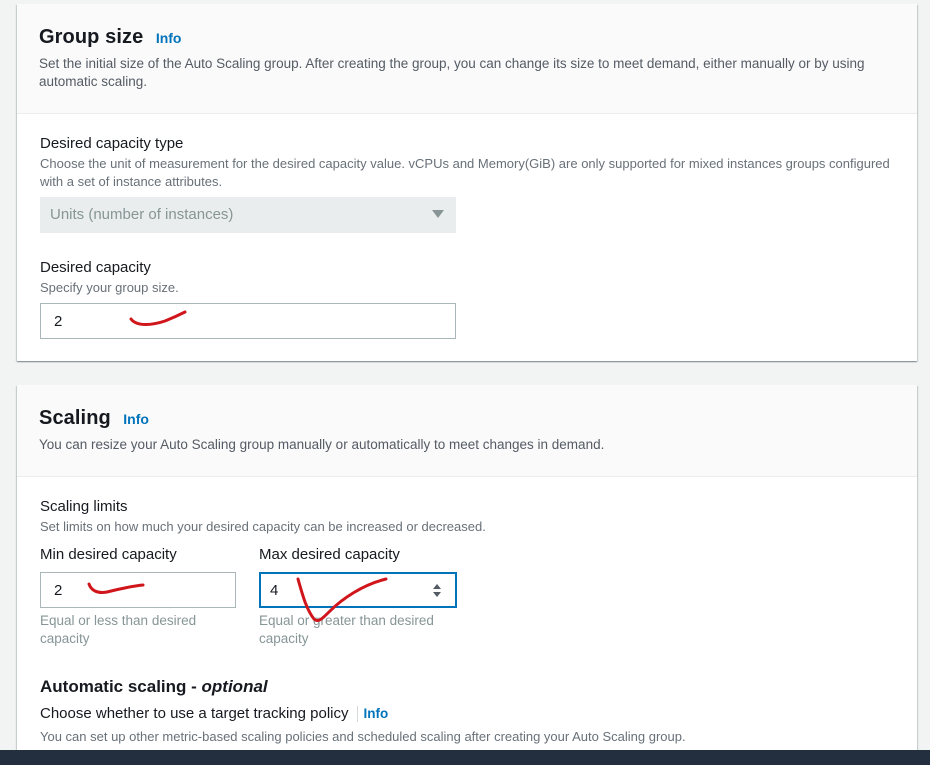 This screenshot has width=930, height=765. What do you see at coordinates (357, 713) in the screenshot?
I see `divider` at bounding box center [357, 713].